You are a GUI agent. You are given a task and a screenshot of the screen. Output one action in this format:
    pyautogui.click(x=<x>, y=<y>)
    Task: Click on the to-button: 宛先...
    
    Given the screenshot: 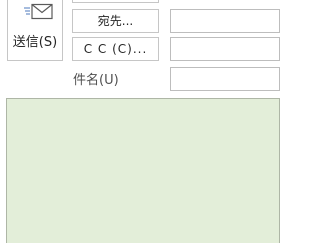 What is the action you would take?
    pyautogui.click(x=115, y=21)
    